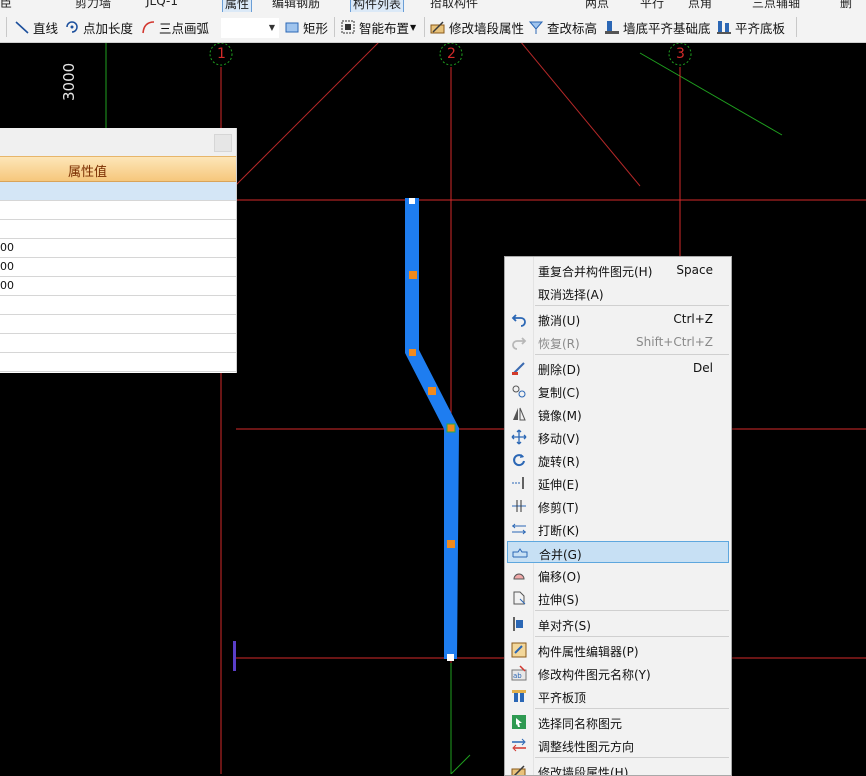 The height and width of the screenshot is (776, 866). What do you see at coordinates (703, 368) in the screenshot?
I see `menu-item-shortcut: Del` at bounding box center [703, 368].